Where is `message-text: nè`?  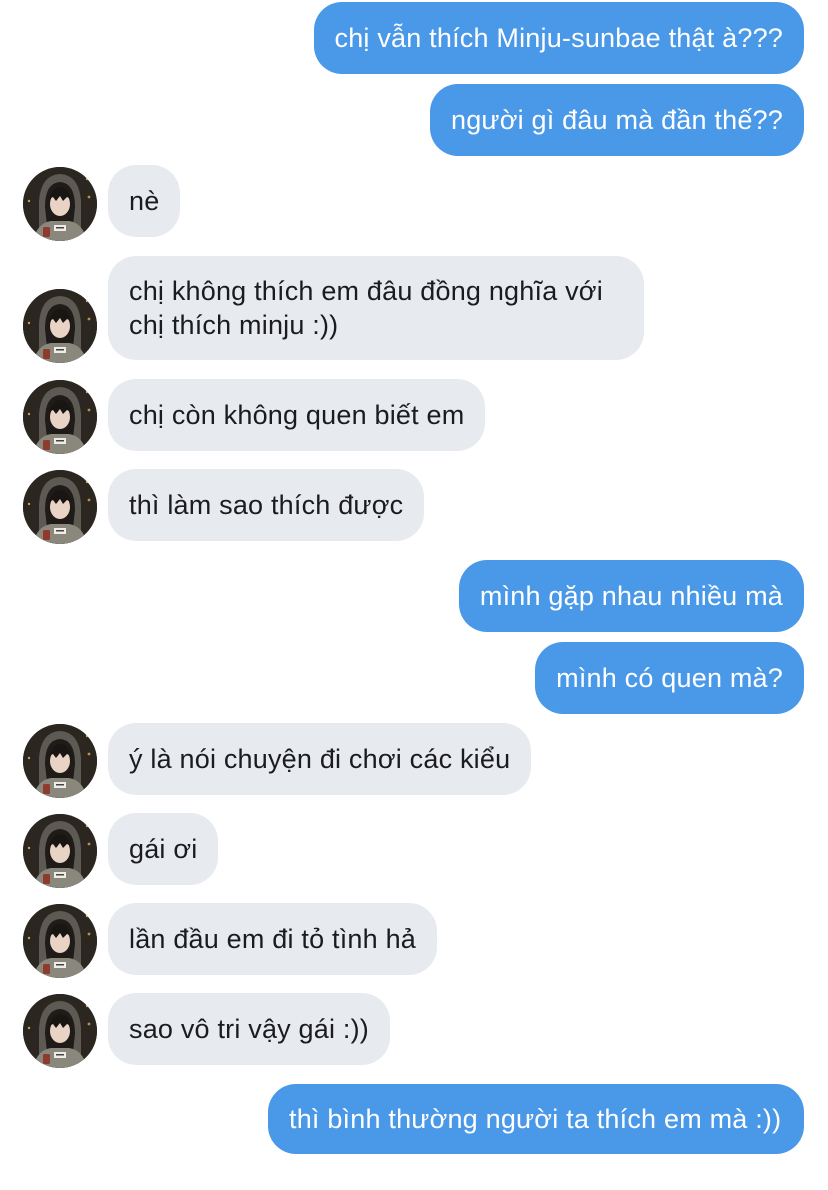 message-text: nè is located at coordinates (144, 201).